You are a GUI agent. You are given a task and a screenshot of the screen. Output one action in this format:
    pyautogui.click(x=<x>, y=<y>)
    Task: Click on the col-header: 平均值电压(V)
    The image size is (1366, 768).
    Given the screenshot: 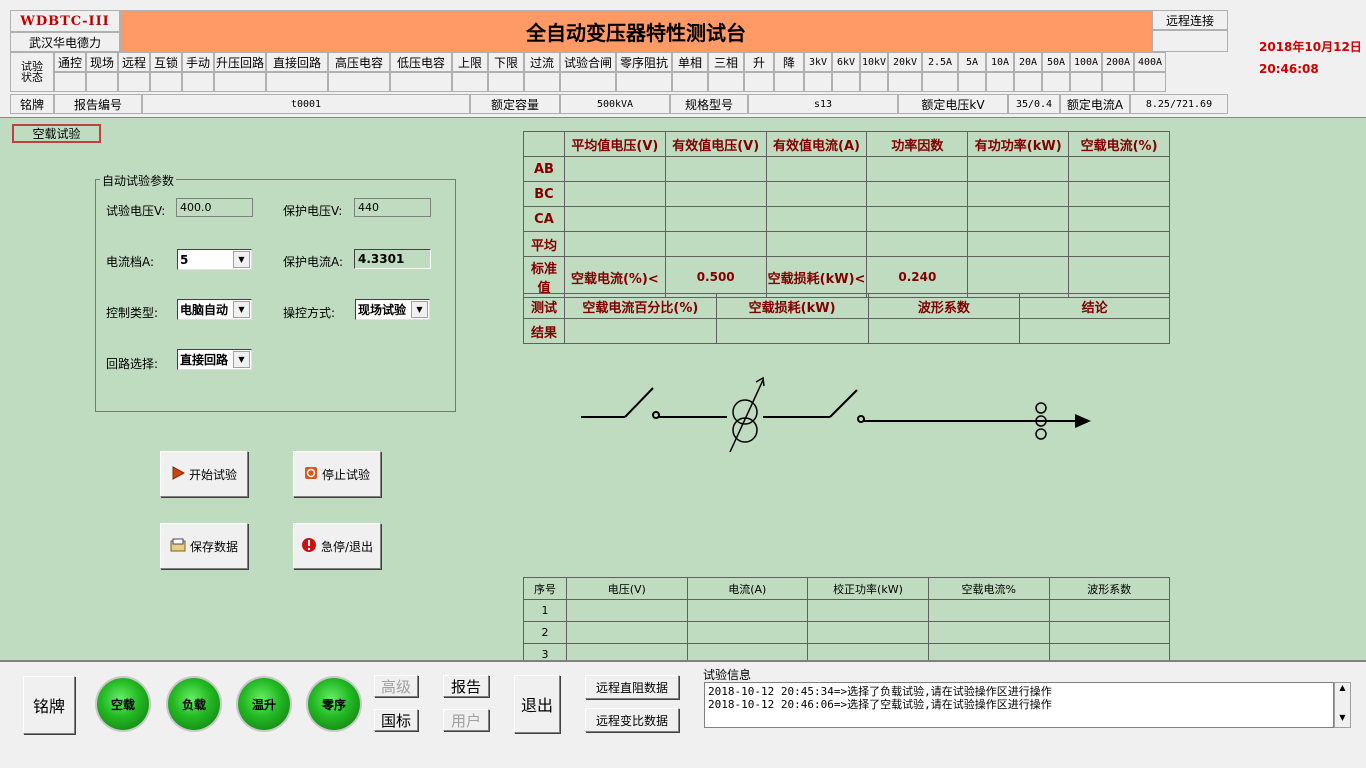 What is the action you would take?
    pyautogui.click(x=614, y=144)
    